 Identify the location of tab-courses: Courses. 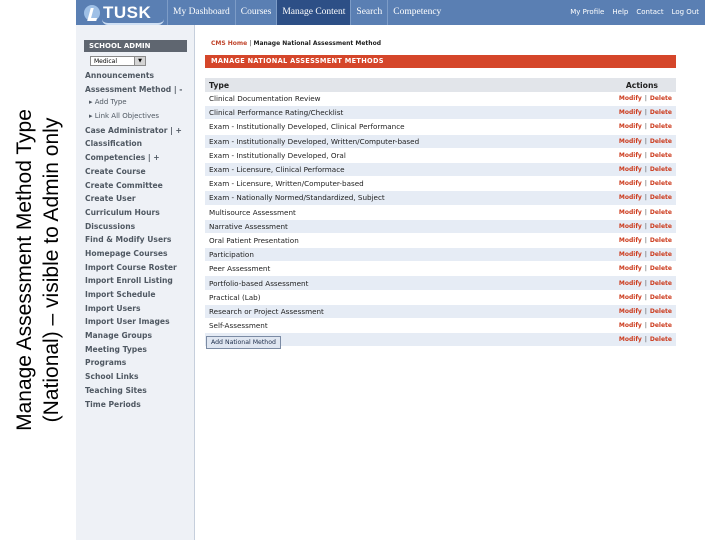
(255, 12).